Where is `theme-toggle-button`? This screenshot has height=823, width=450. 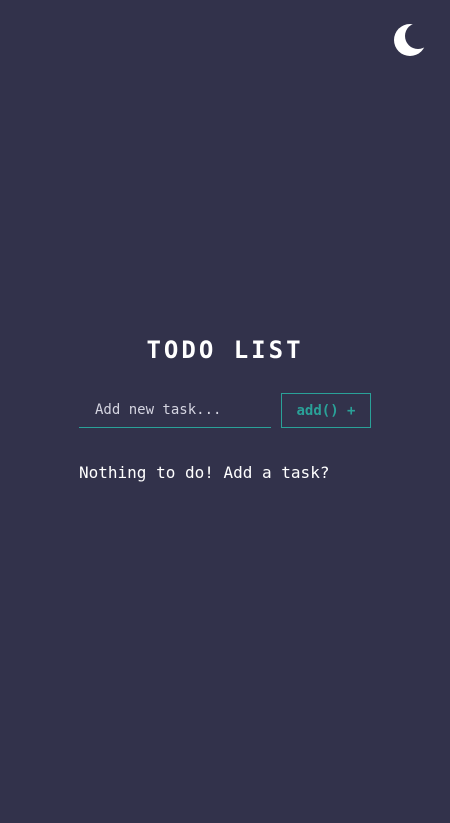 theme-toggle-button is located at coordinates (410, 40).